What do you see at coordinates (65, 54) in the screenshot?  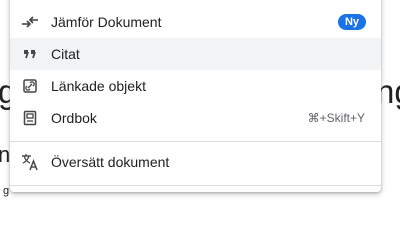 I see `menu-item-label: Citat` at bounding box center [65, 54].